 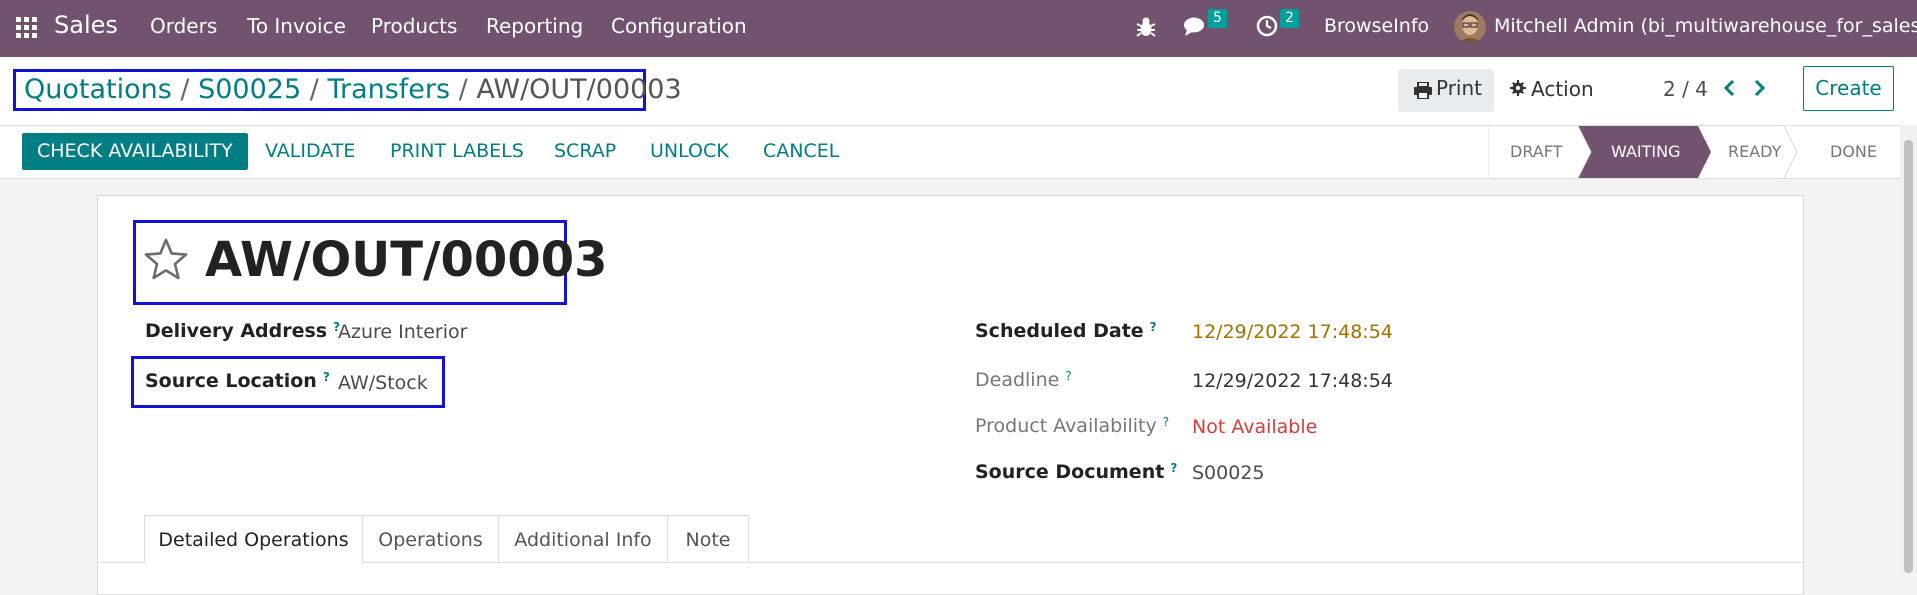 I want to click on messages-badge: 5, so click(x=1217, y=18).